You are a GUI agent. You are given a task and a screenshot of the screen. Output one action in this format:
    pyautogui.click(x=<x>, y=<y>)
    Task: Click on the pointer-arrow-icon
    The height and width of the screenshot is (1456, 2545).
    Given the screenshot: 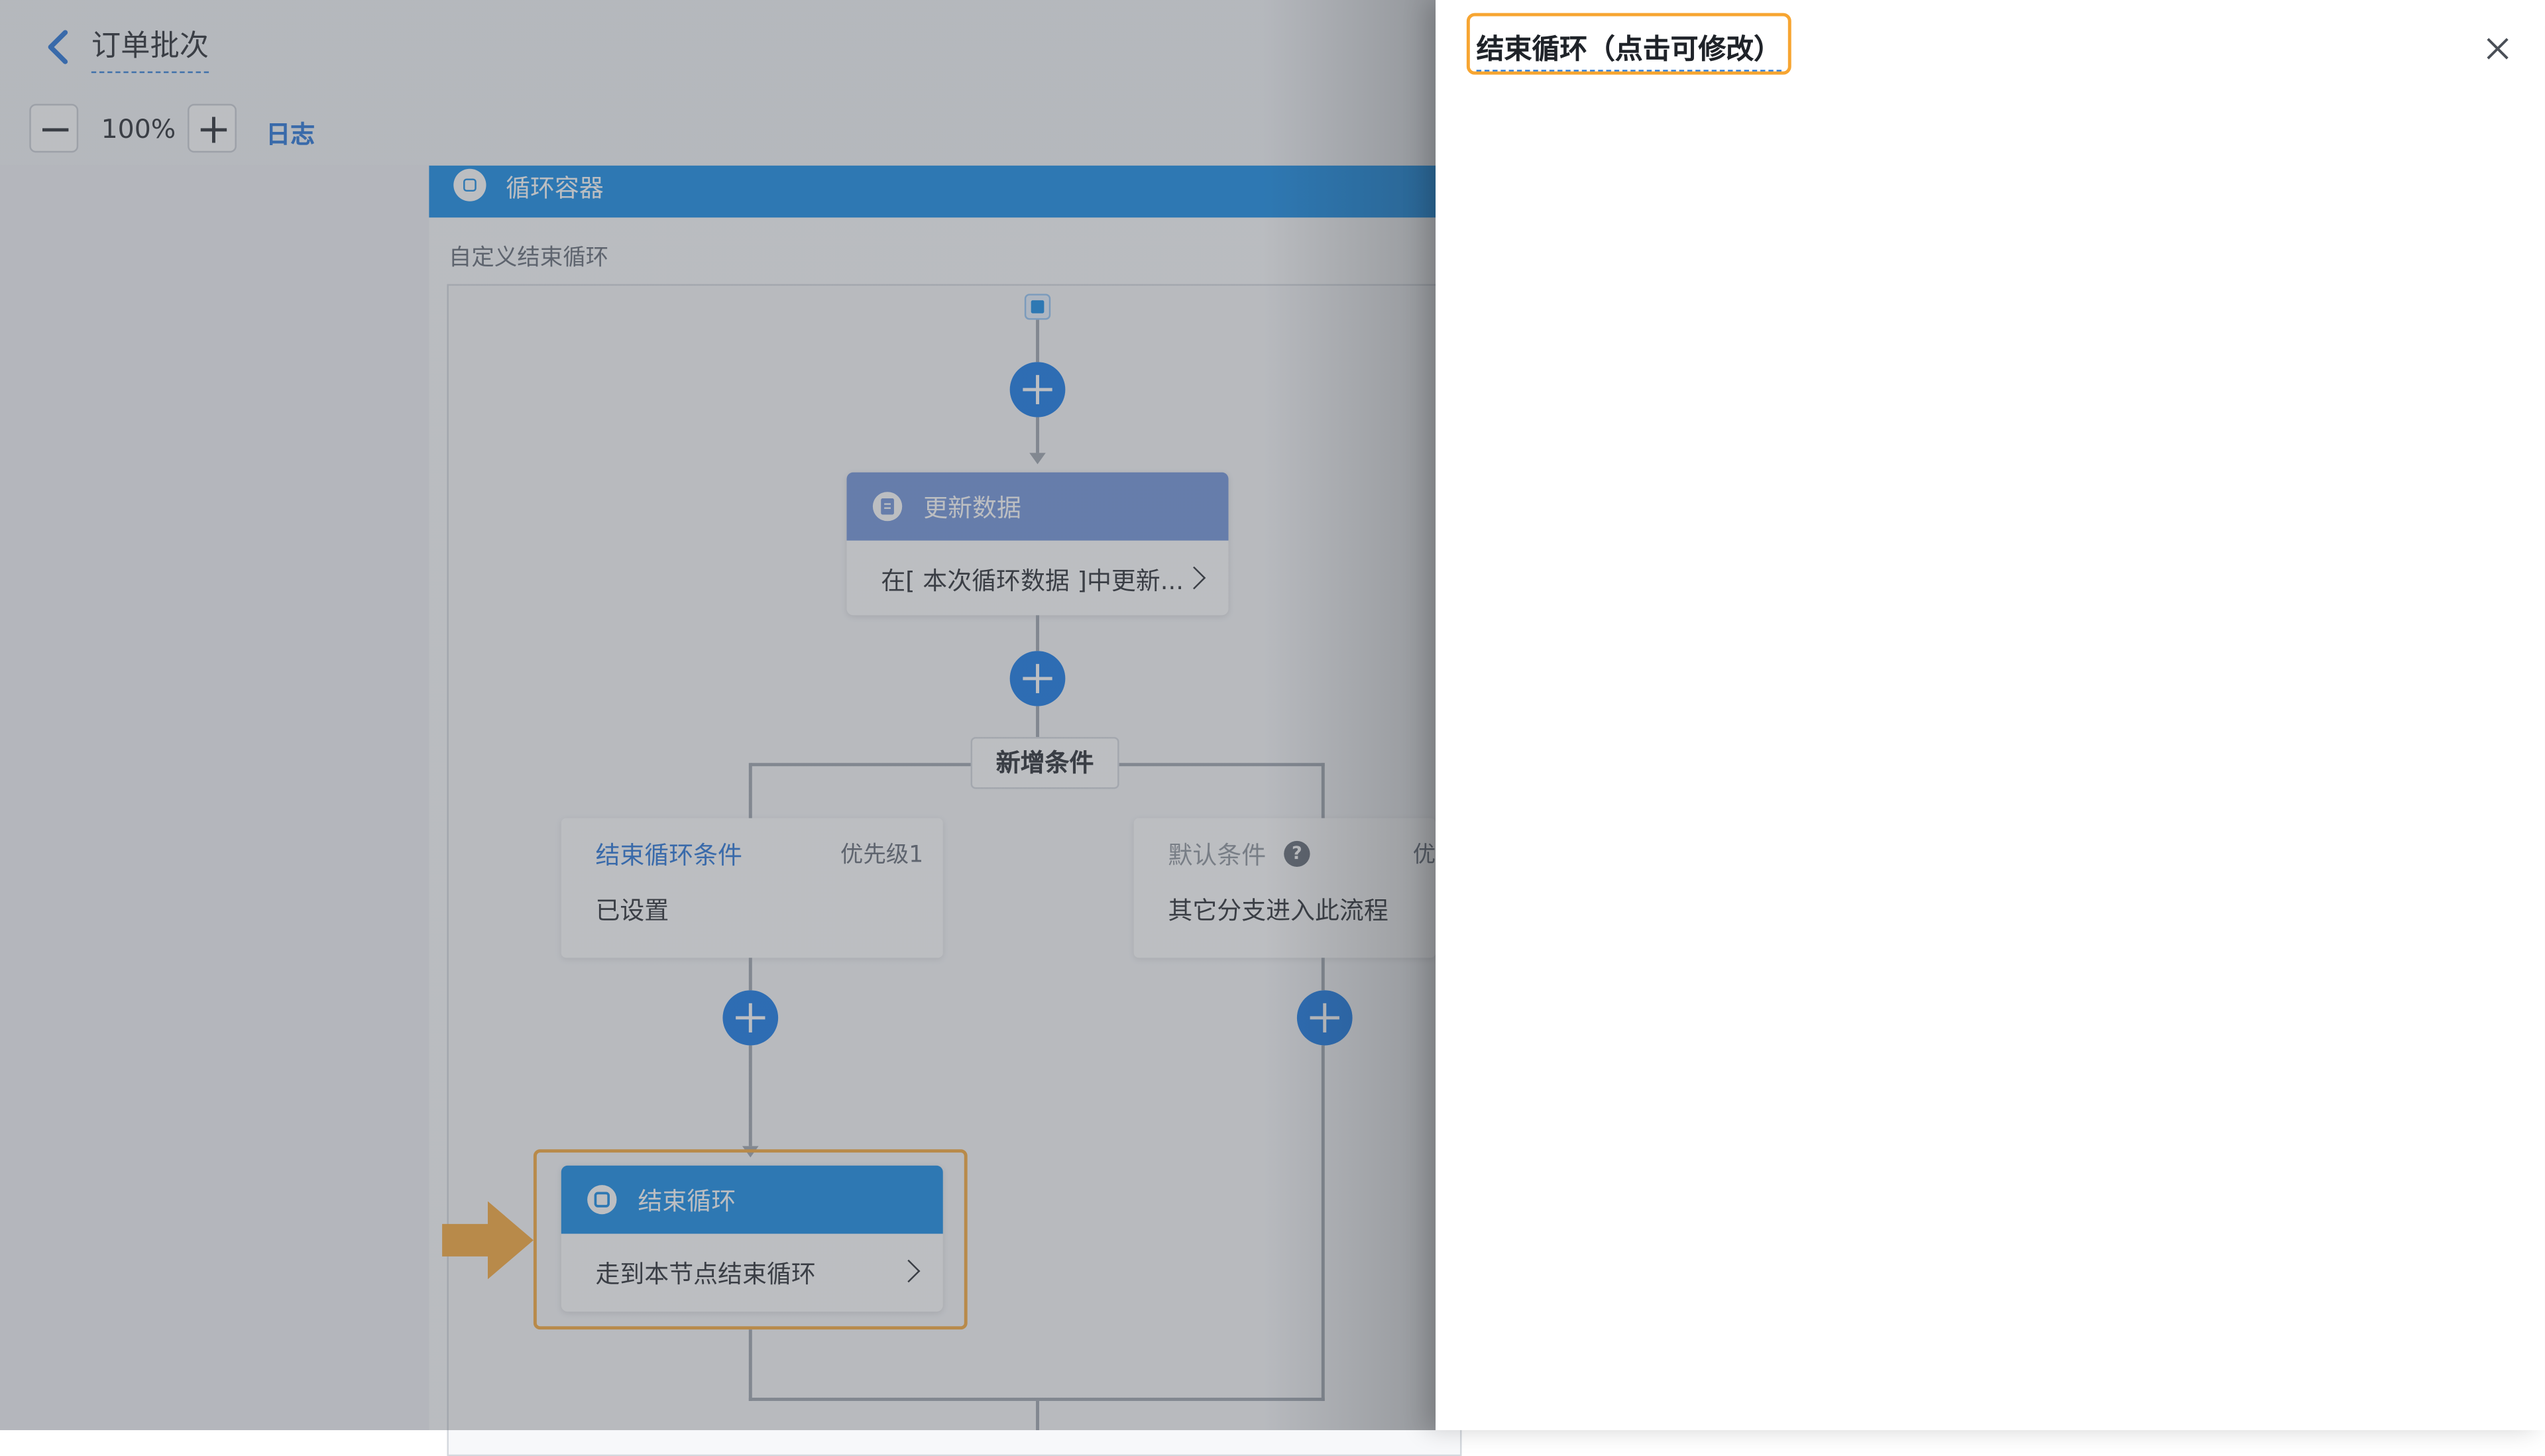 What is the action you would take?
    pyautogui.click(x=488, y=1241)
    